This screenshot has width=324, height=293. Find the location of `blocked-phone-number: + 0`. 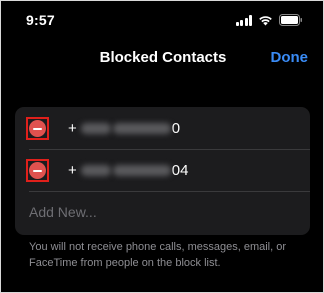

blocked-phone-number: + 0 is located at coordinates (124, 128).